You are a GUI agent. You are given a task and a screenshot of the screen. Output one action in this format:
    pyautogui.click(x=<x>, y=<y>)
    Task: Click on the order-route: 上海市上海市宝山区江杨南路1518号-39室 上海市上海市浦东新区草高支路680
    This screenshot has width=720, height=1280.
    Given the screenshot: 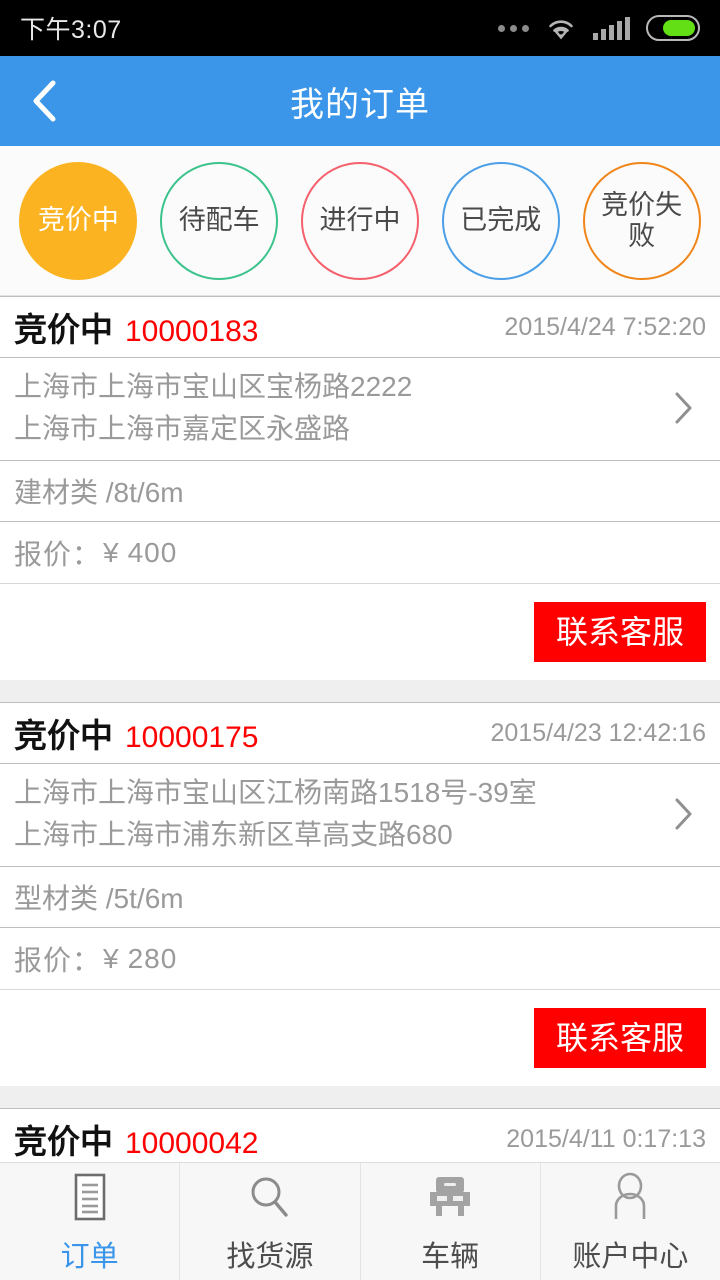 What is the action you would take?
    pyautogui.click(x=360, y=815)
    